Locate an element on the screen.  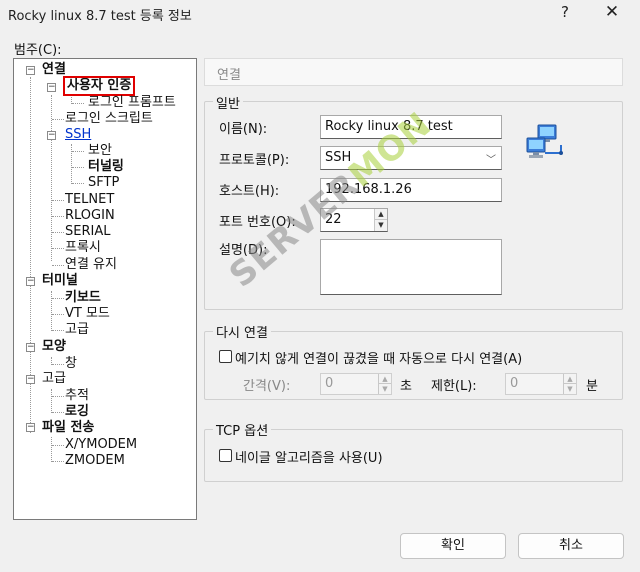
close-button: ✕ is located at coordinates (612, 12).